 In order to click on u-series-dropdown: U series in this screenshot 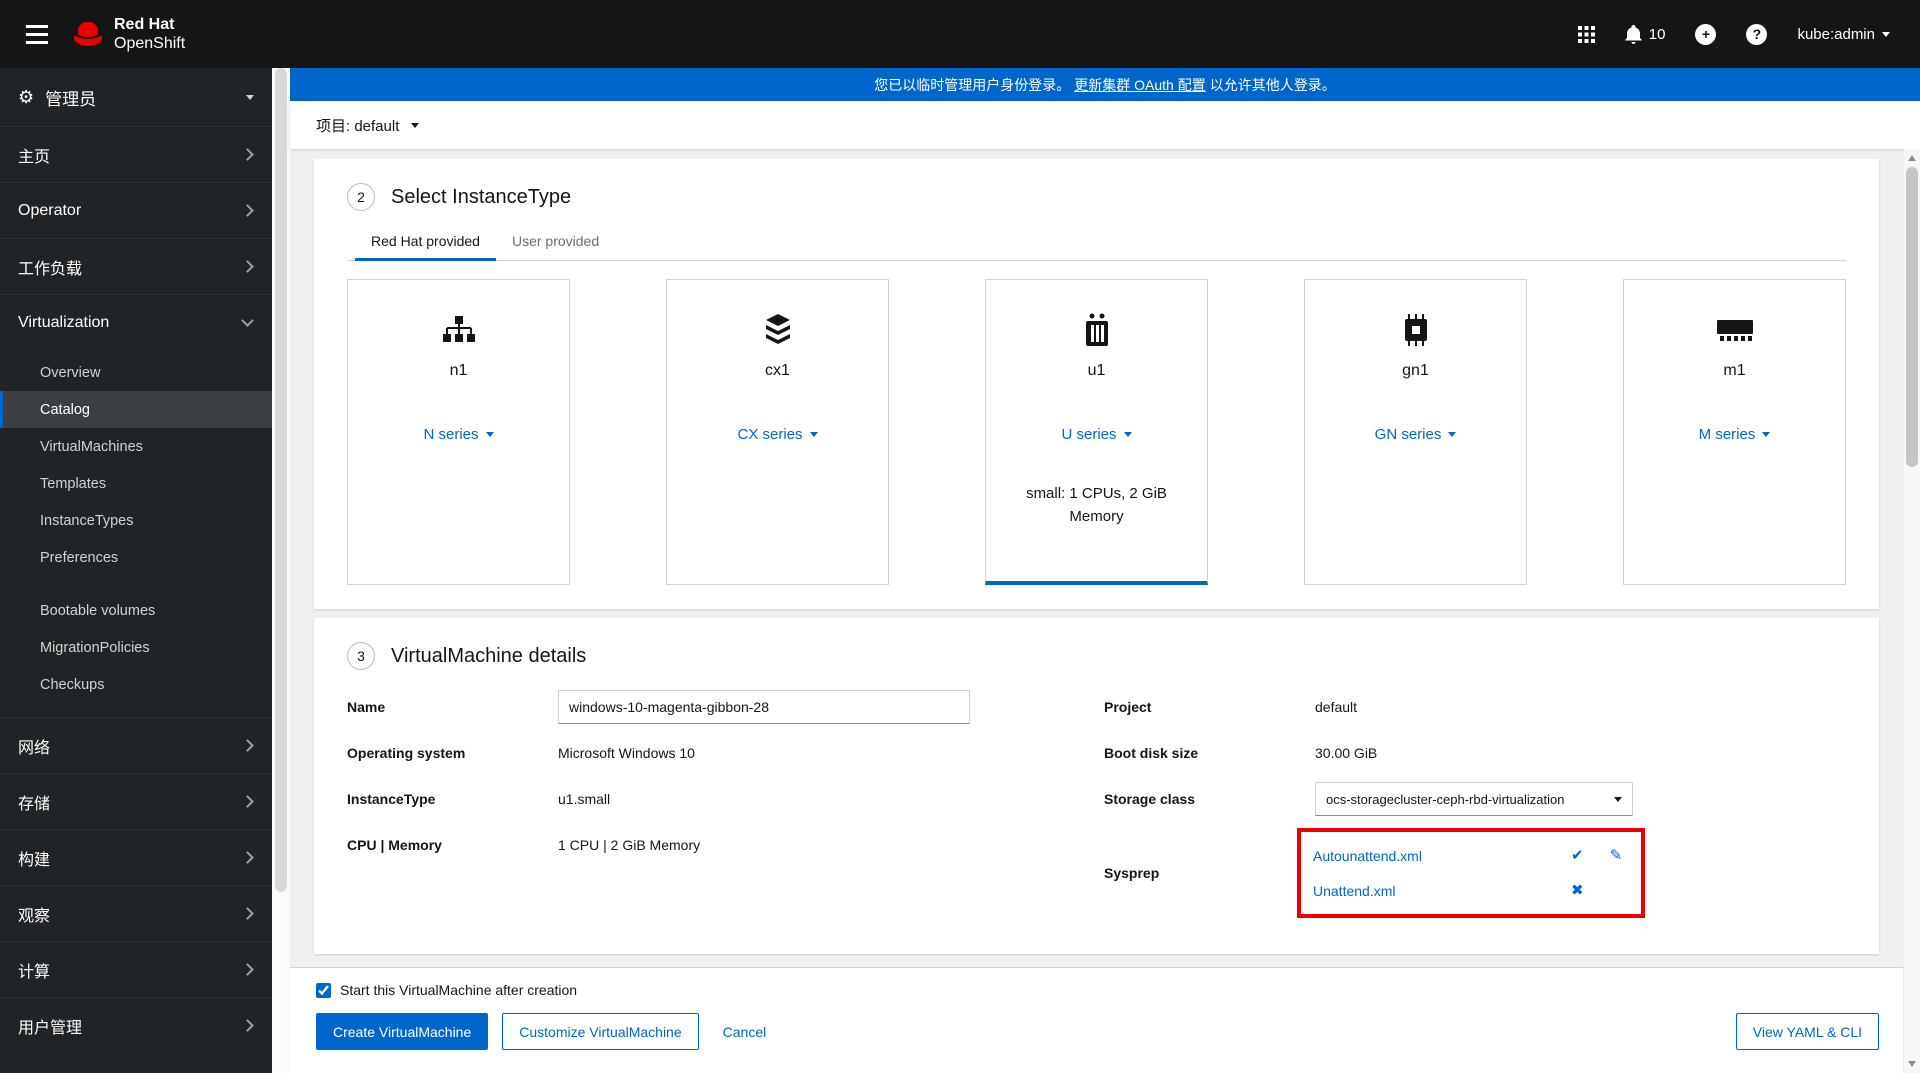, I will do `click(1096, 434)`.